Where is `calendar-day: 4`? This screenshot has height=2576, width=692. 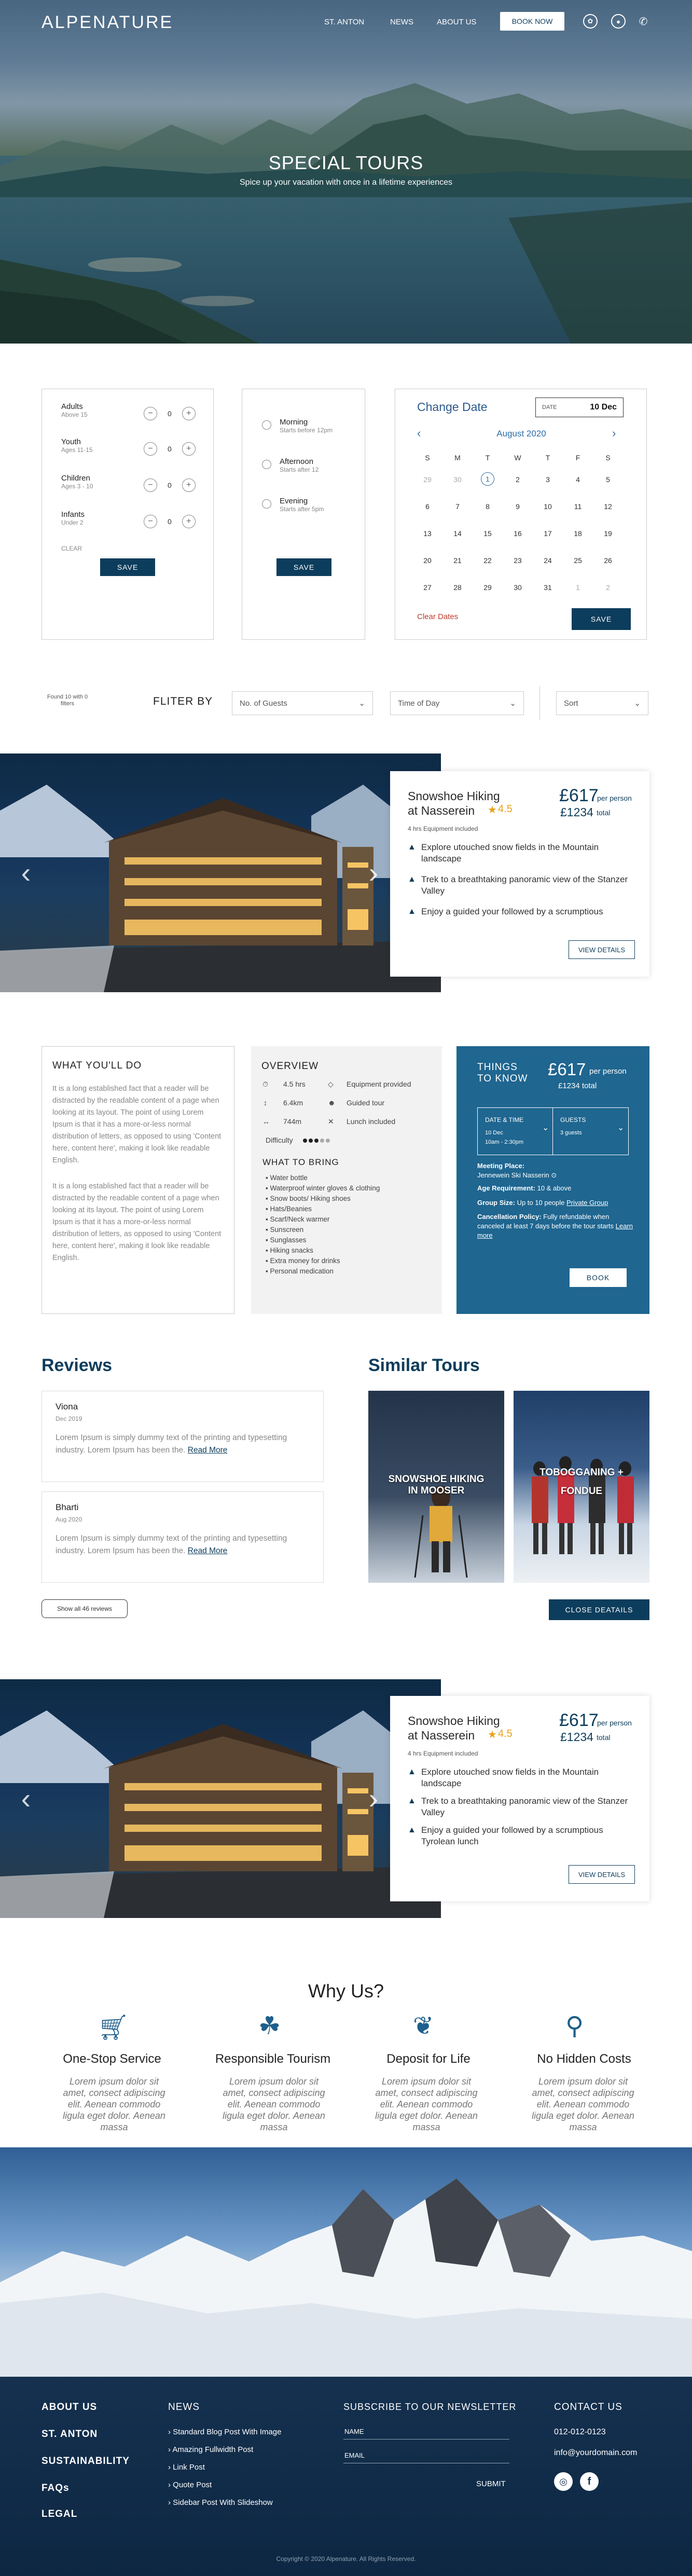 calendar-day: 4 is located at coordinates (578, 479).